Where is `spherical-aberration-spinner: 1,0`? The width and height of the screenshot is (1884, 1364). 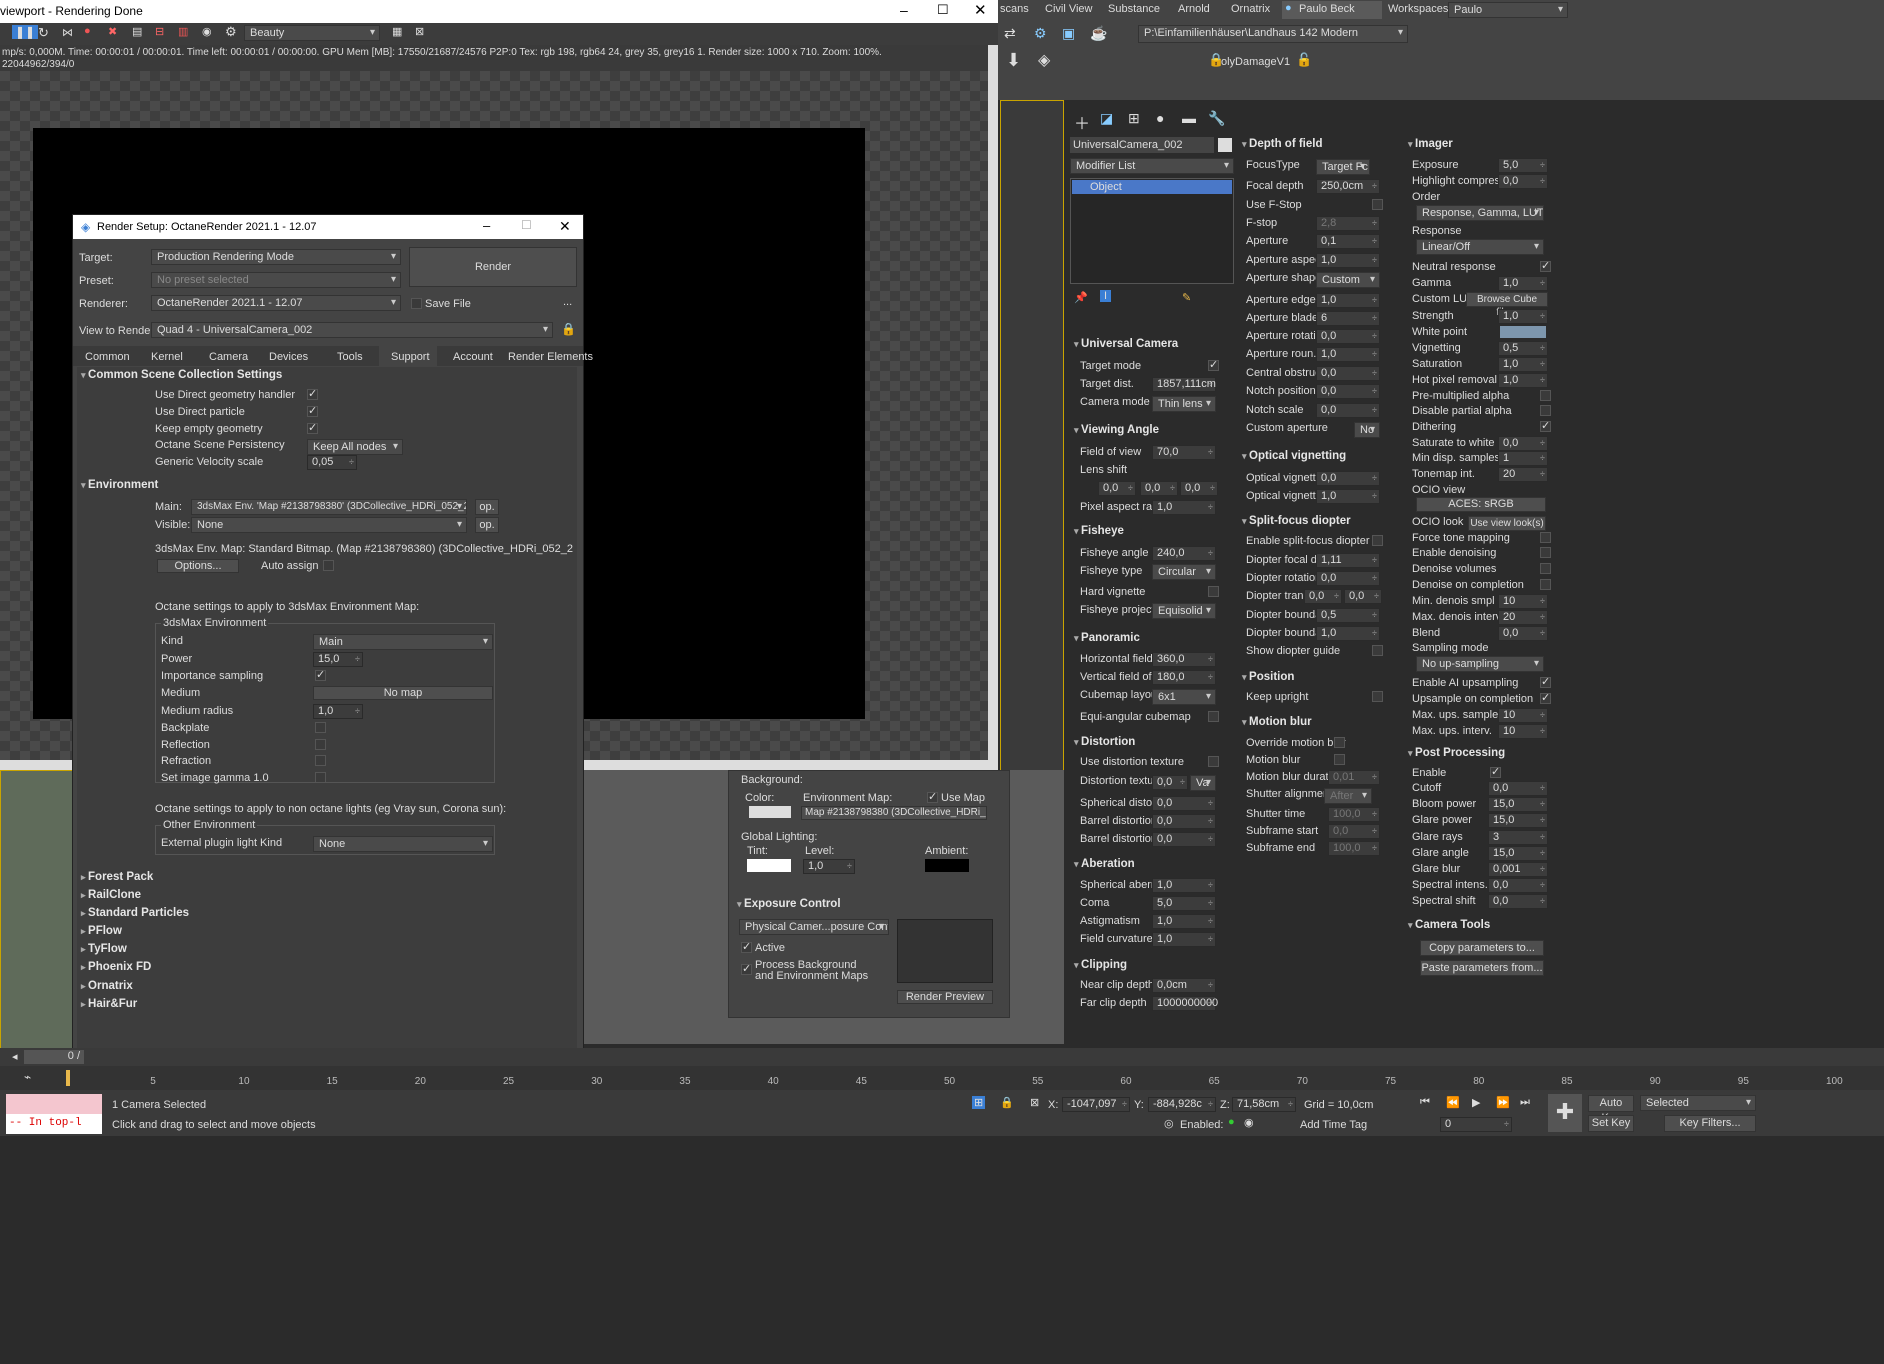
spherical-aberration-spinner: 1,0 is located at coordinates (1184, 885).